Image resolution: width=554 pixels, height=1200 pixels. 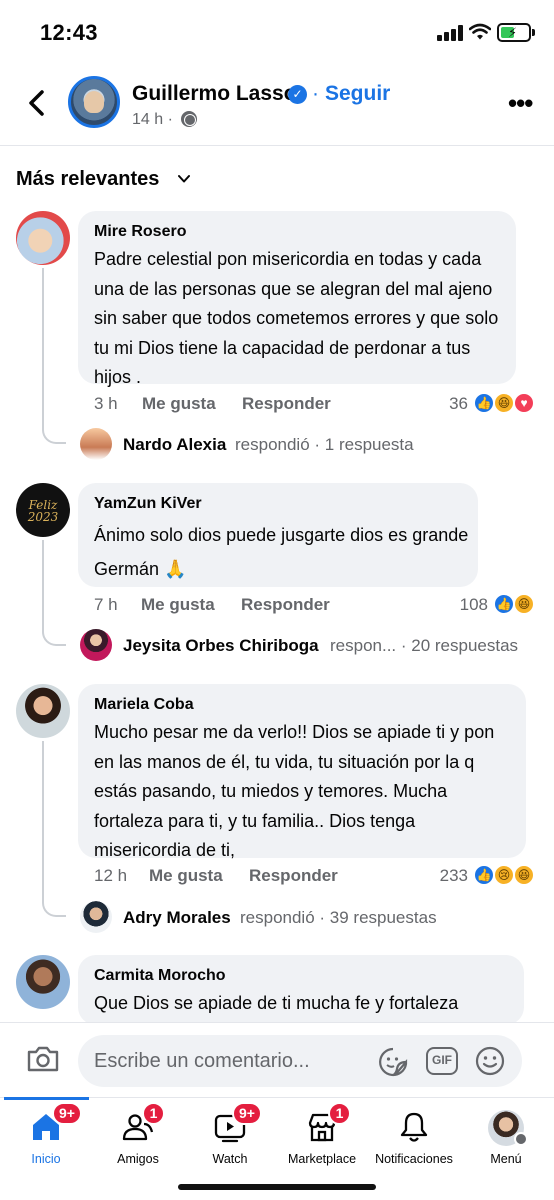 I want to click on verified-badge-icon: ✓, so click(x=297, y=94).